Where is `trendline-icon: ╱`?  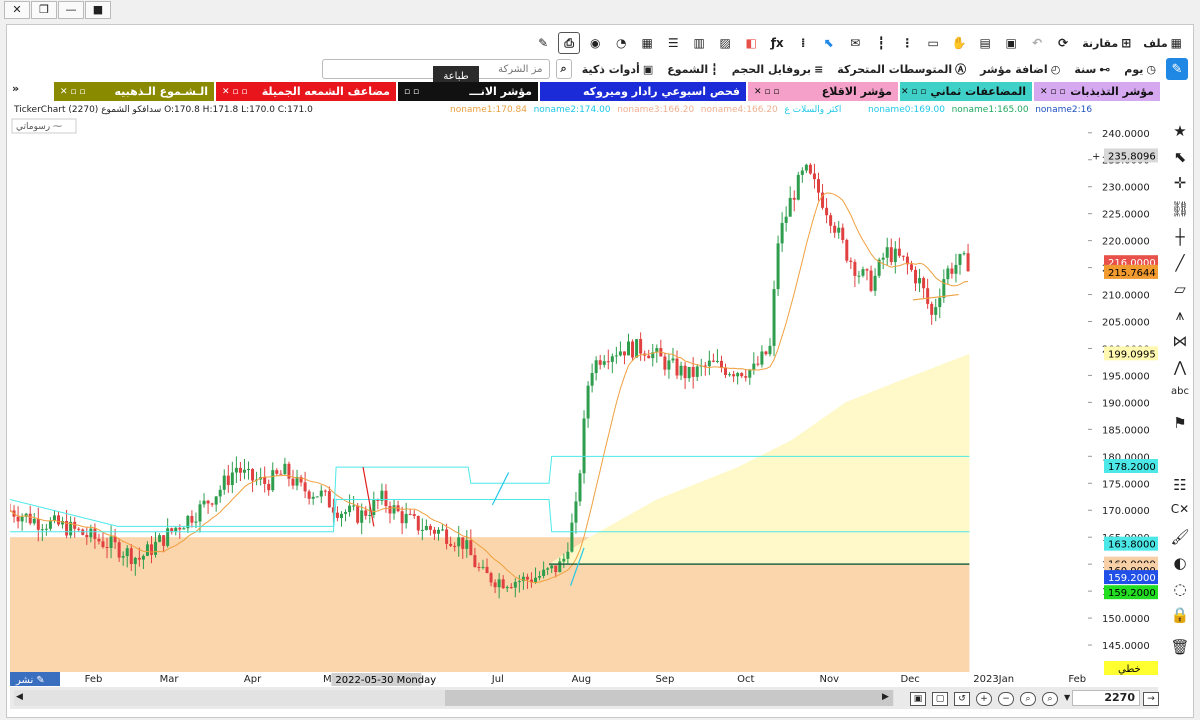
trendline-icon: ╱ is located at coordinates (1180, 265).